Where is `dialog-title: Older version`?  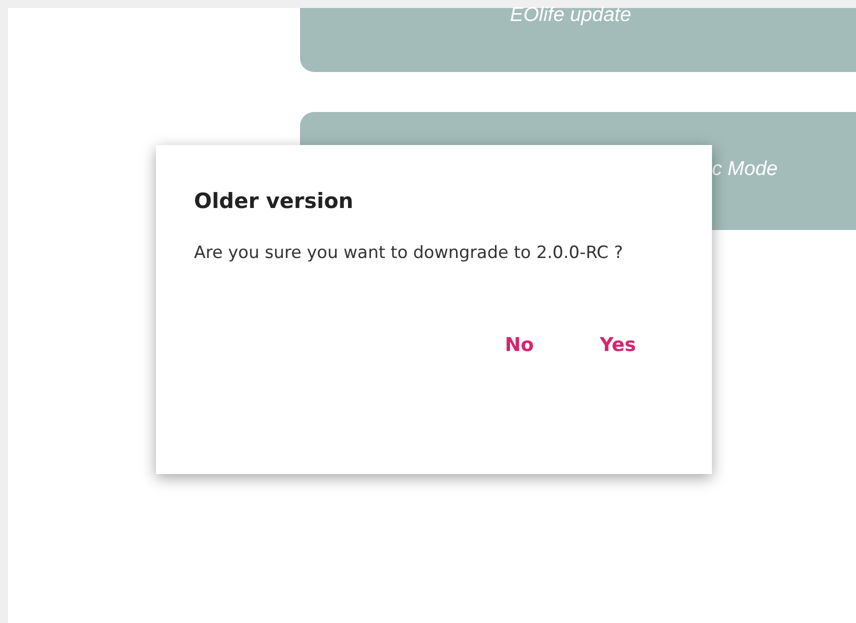
dialog-title: Older version is located at coordinates (274, 201).